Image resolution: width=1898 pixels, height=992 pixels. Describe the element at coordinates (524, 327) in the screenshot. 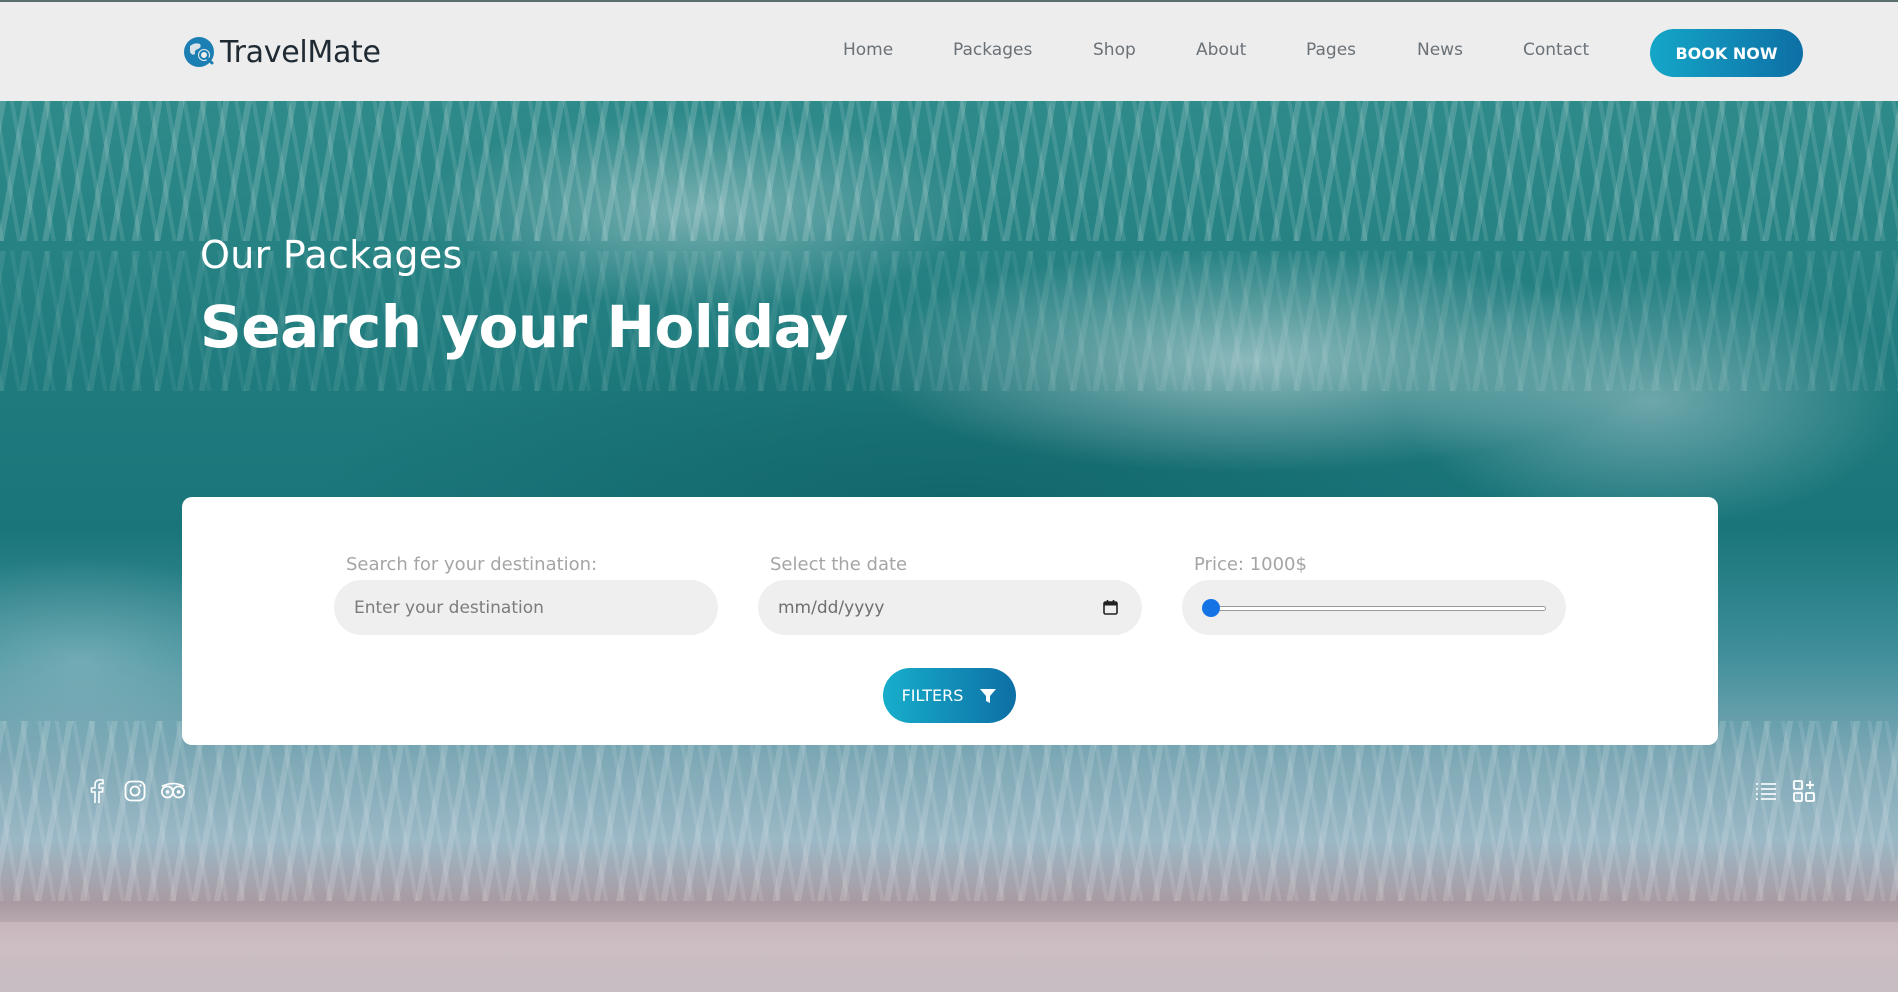

I see `hero-title: Search your Holiday` at that location.